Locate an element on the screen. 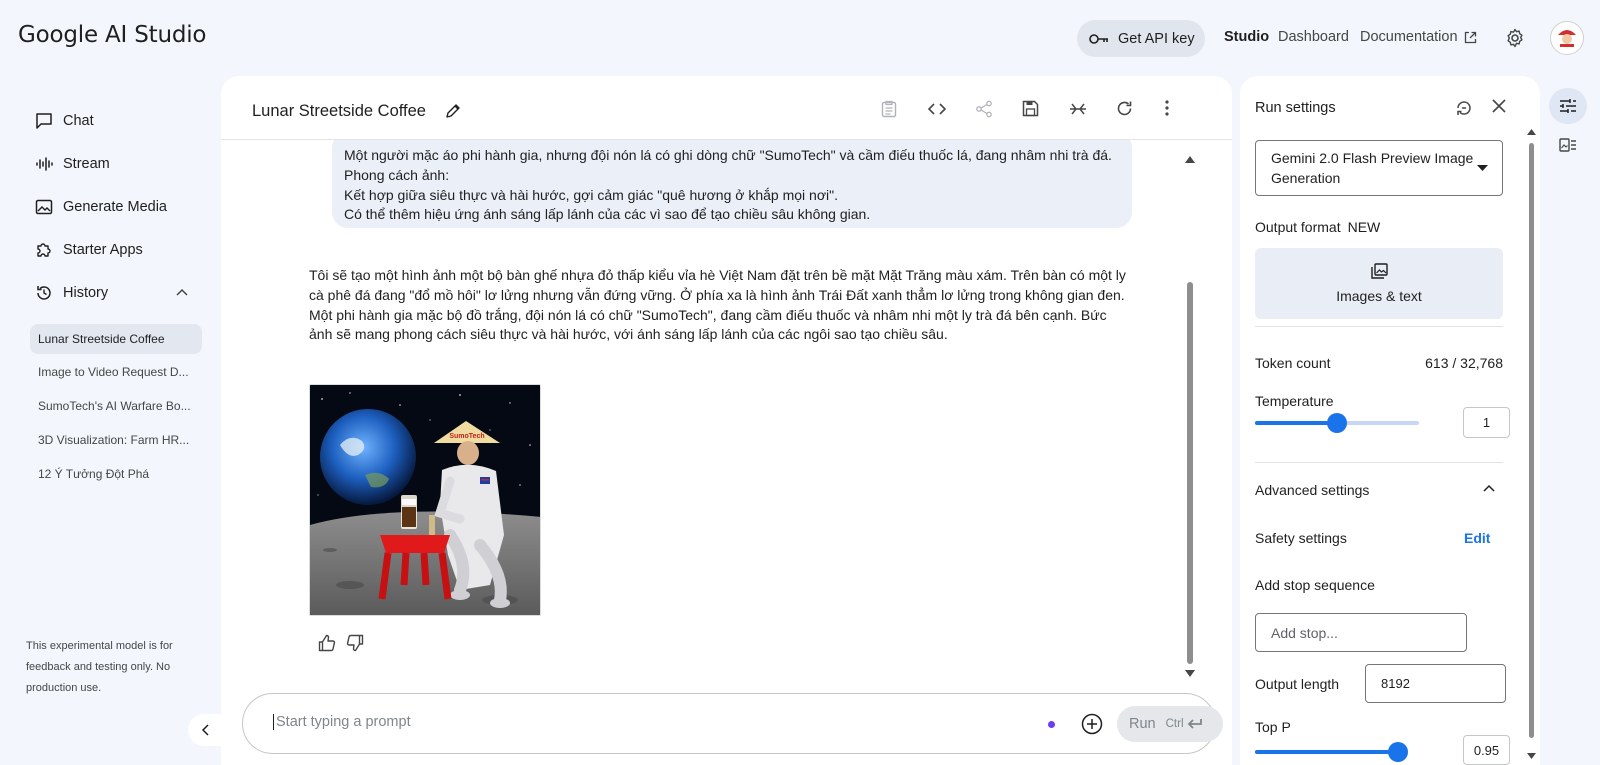 The image size is (1600, 765). chat-icon is located at coordinates (44, 121).